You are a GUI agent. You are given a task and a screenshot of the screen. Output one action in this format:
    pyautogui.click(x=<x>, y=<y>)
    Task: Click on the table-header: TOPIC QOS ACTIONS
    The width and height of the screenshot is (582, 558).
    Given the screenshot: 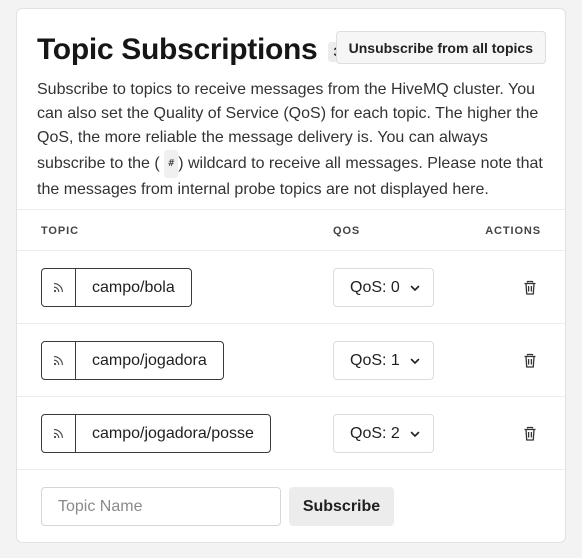 What is the action you would take?
    pyautogui.click(x=291, y=230)
    